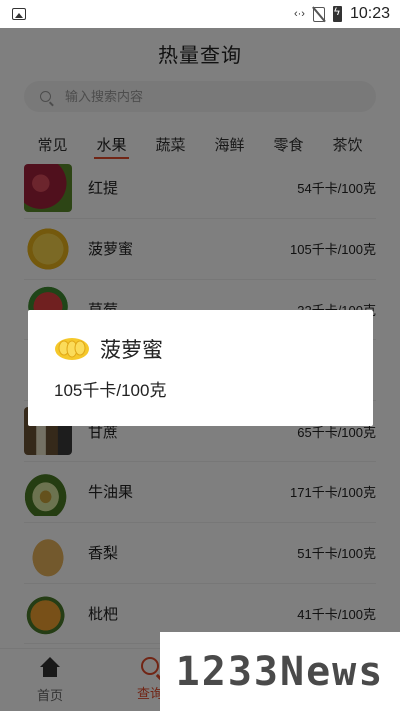 This screenshot has height=711, width=400. What do you see at coordinates (318, 14) in the screenshot?
I see `no-sim-icon` at bounding box center [318, 14].